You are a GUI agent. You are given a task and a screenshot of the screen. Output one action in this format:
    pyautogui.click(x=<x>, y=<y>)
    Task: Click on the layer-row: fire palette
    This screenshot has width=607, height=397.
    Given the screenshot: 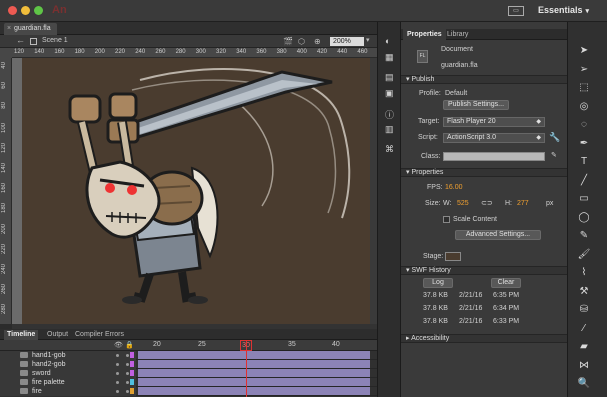 What is the action you would take?
    pyautogui.click(x=188, y=382)
    